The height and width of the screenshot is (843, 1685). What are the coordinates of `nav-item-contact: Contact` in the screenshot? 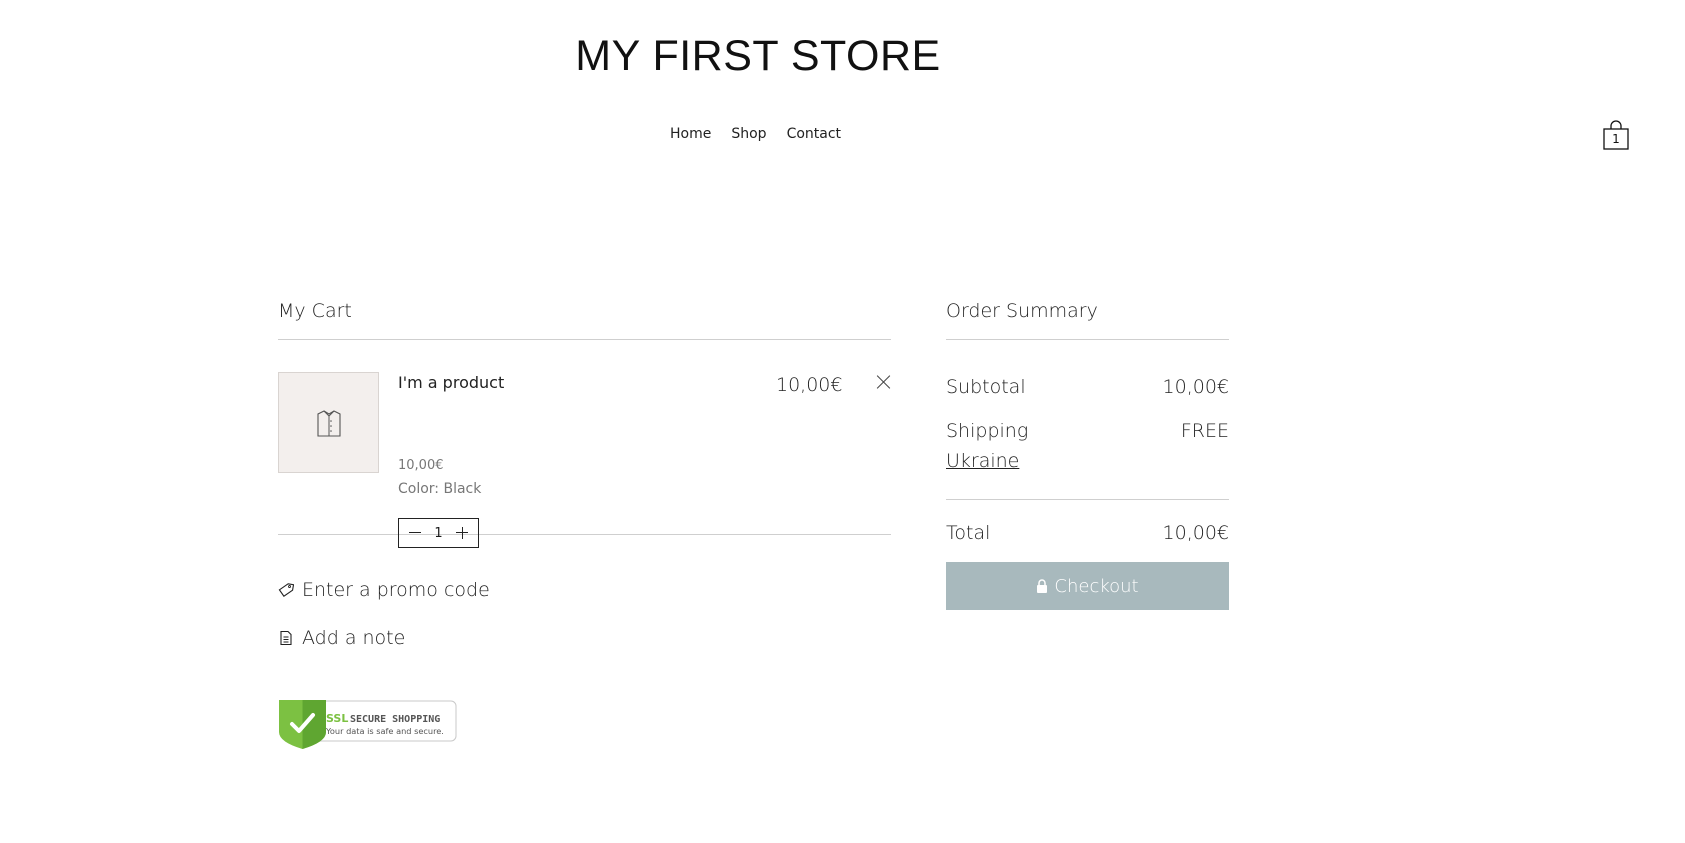 It's located at (814, 134).